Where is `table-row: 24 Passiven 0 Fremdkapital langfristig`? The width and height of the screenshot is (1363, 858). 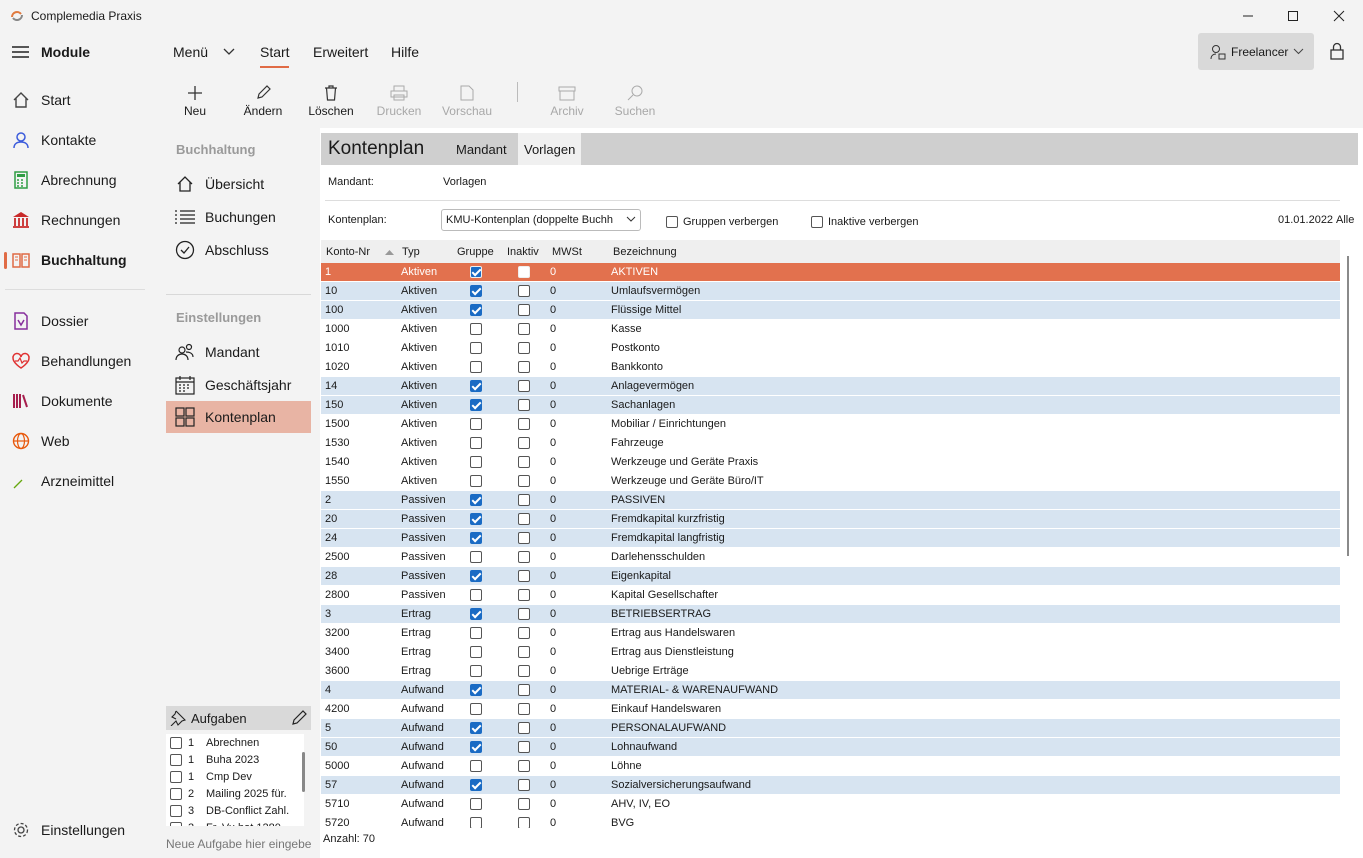 table-row: 24 Passiven 0 Fremdkapital langfristig is located at coordinates (830, 538).